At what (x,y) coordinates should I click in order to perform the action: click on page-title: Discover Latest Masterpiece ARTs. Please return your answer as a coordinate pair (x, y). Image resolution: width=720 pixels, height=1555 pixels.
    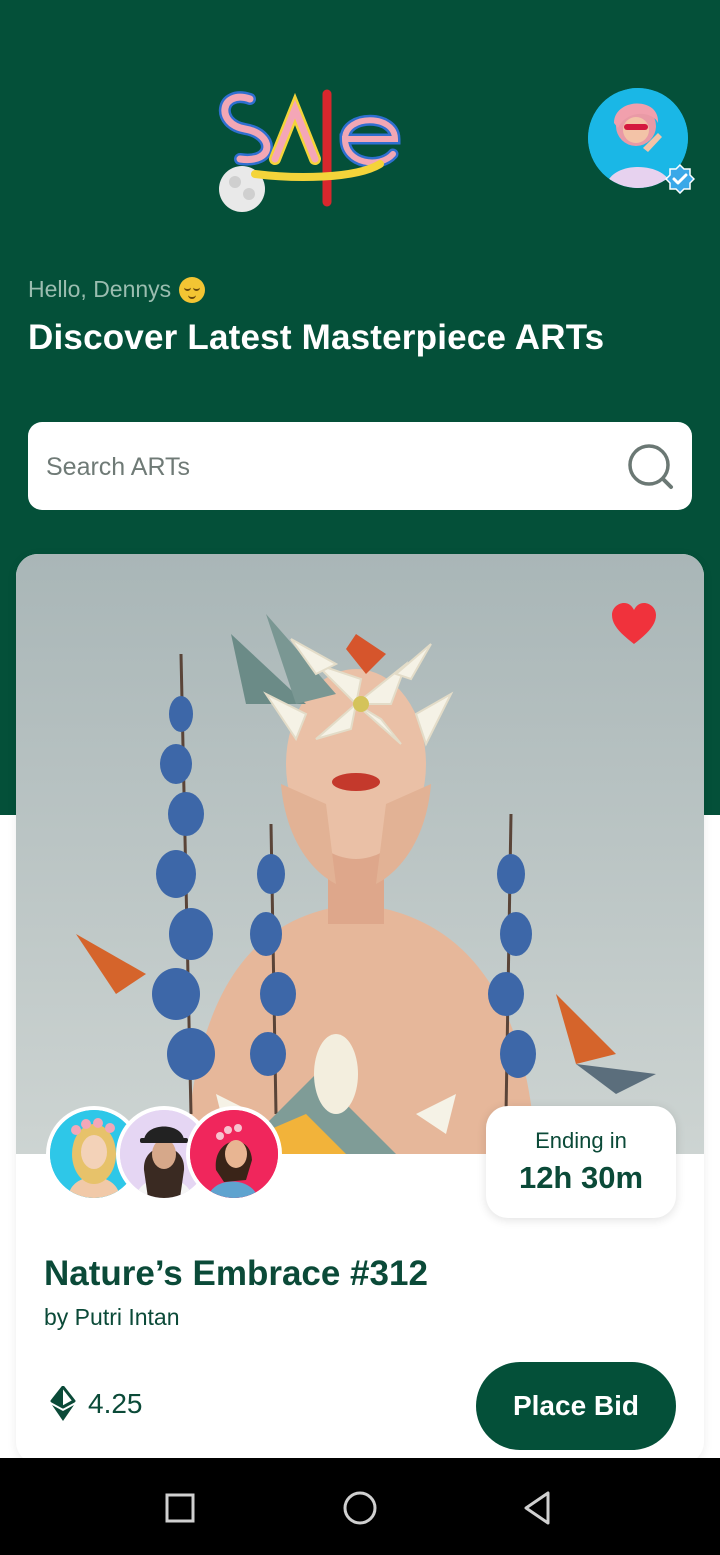
    Looking at the image, I should click on (316, 337).